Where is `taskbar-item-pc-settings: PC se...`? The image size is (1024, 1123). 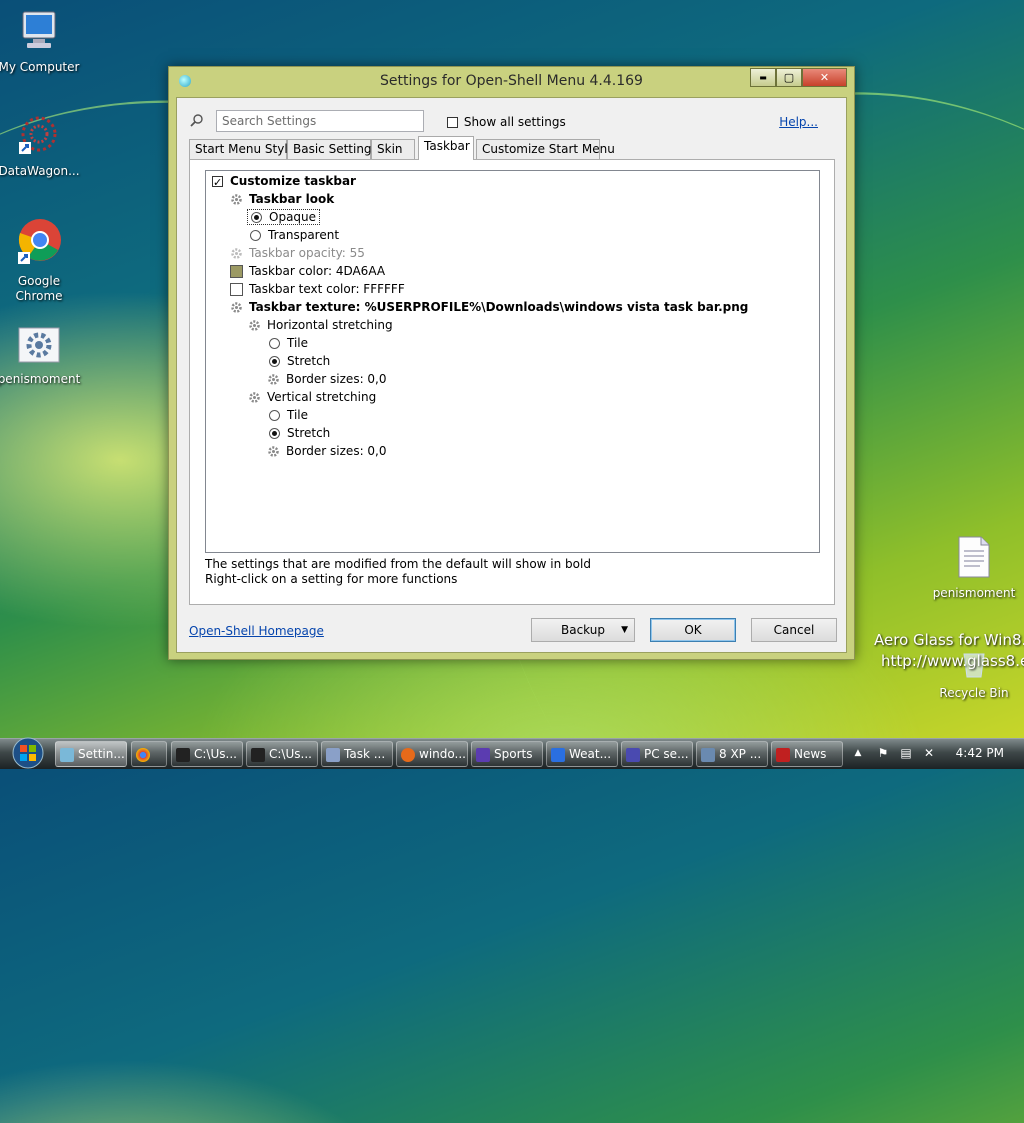 taskbar-item-pc-settings: PC se... is located at coordinates (657, 754).